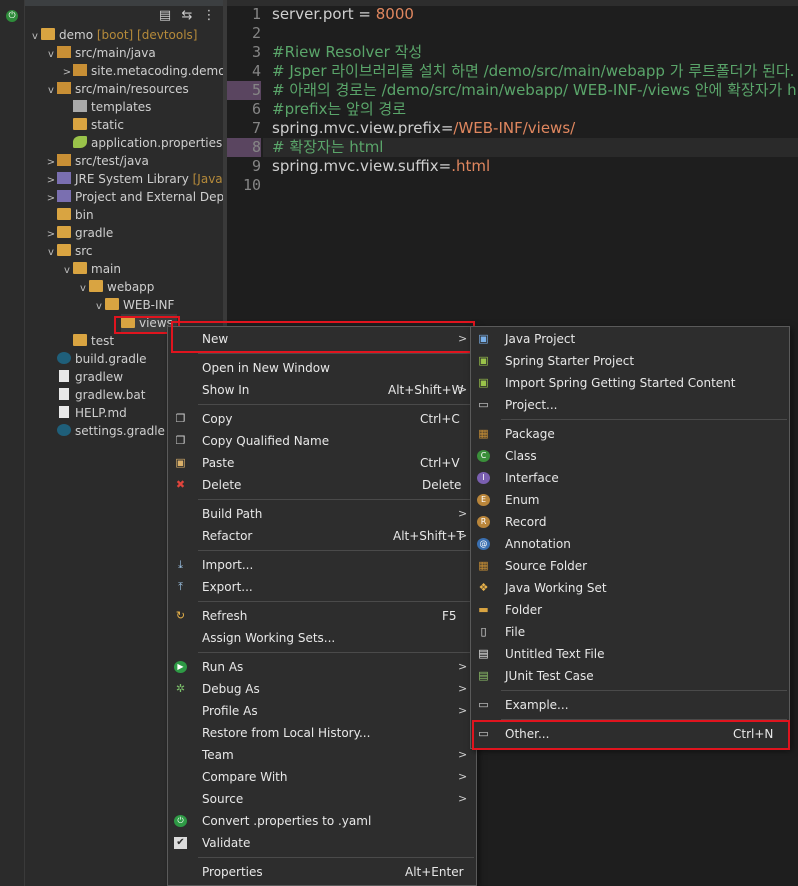  What do you see at coordinates (322, 843) in the screenshot?
I see `menu-item-validate: ✔ Validate` at bounding box center [322, 843].